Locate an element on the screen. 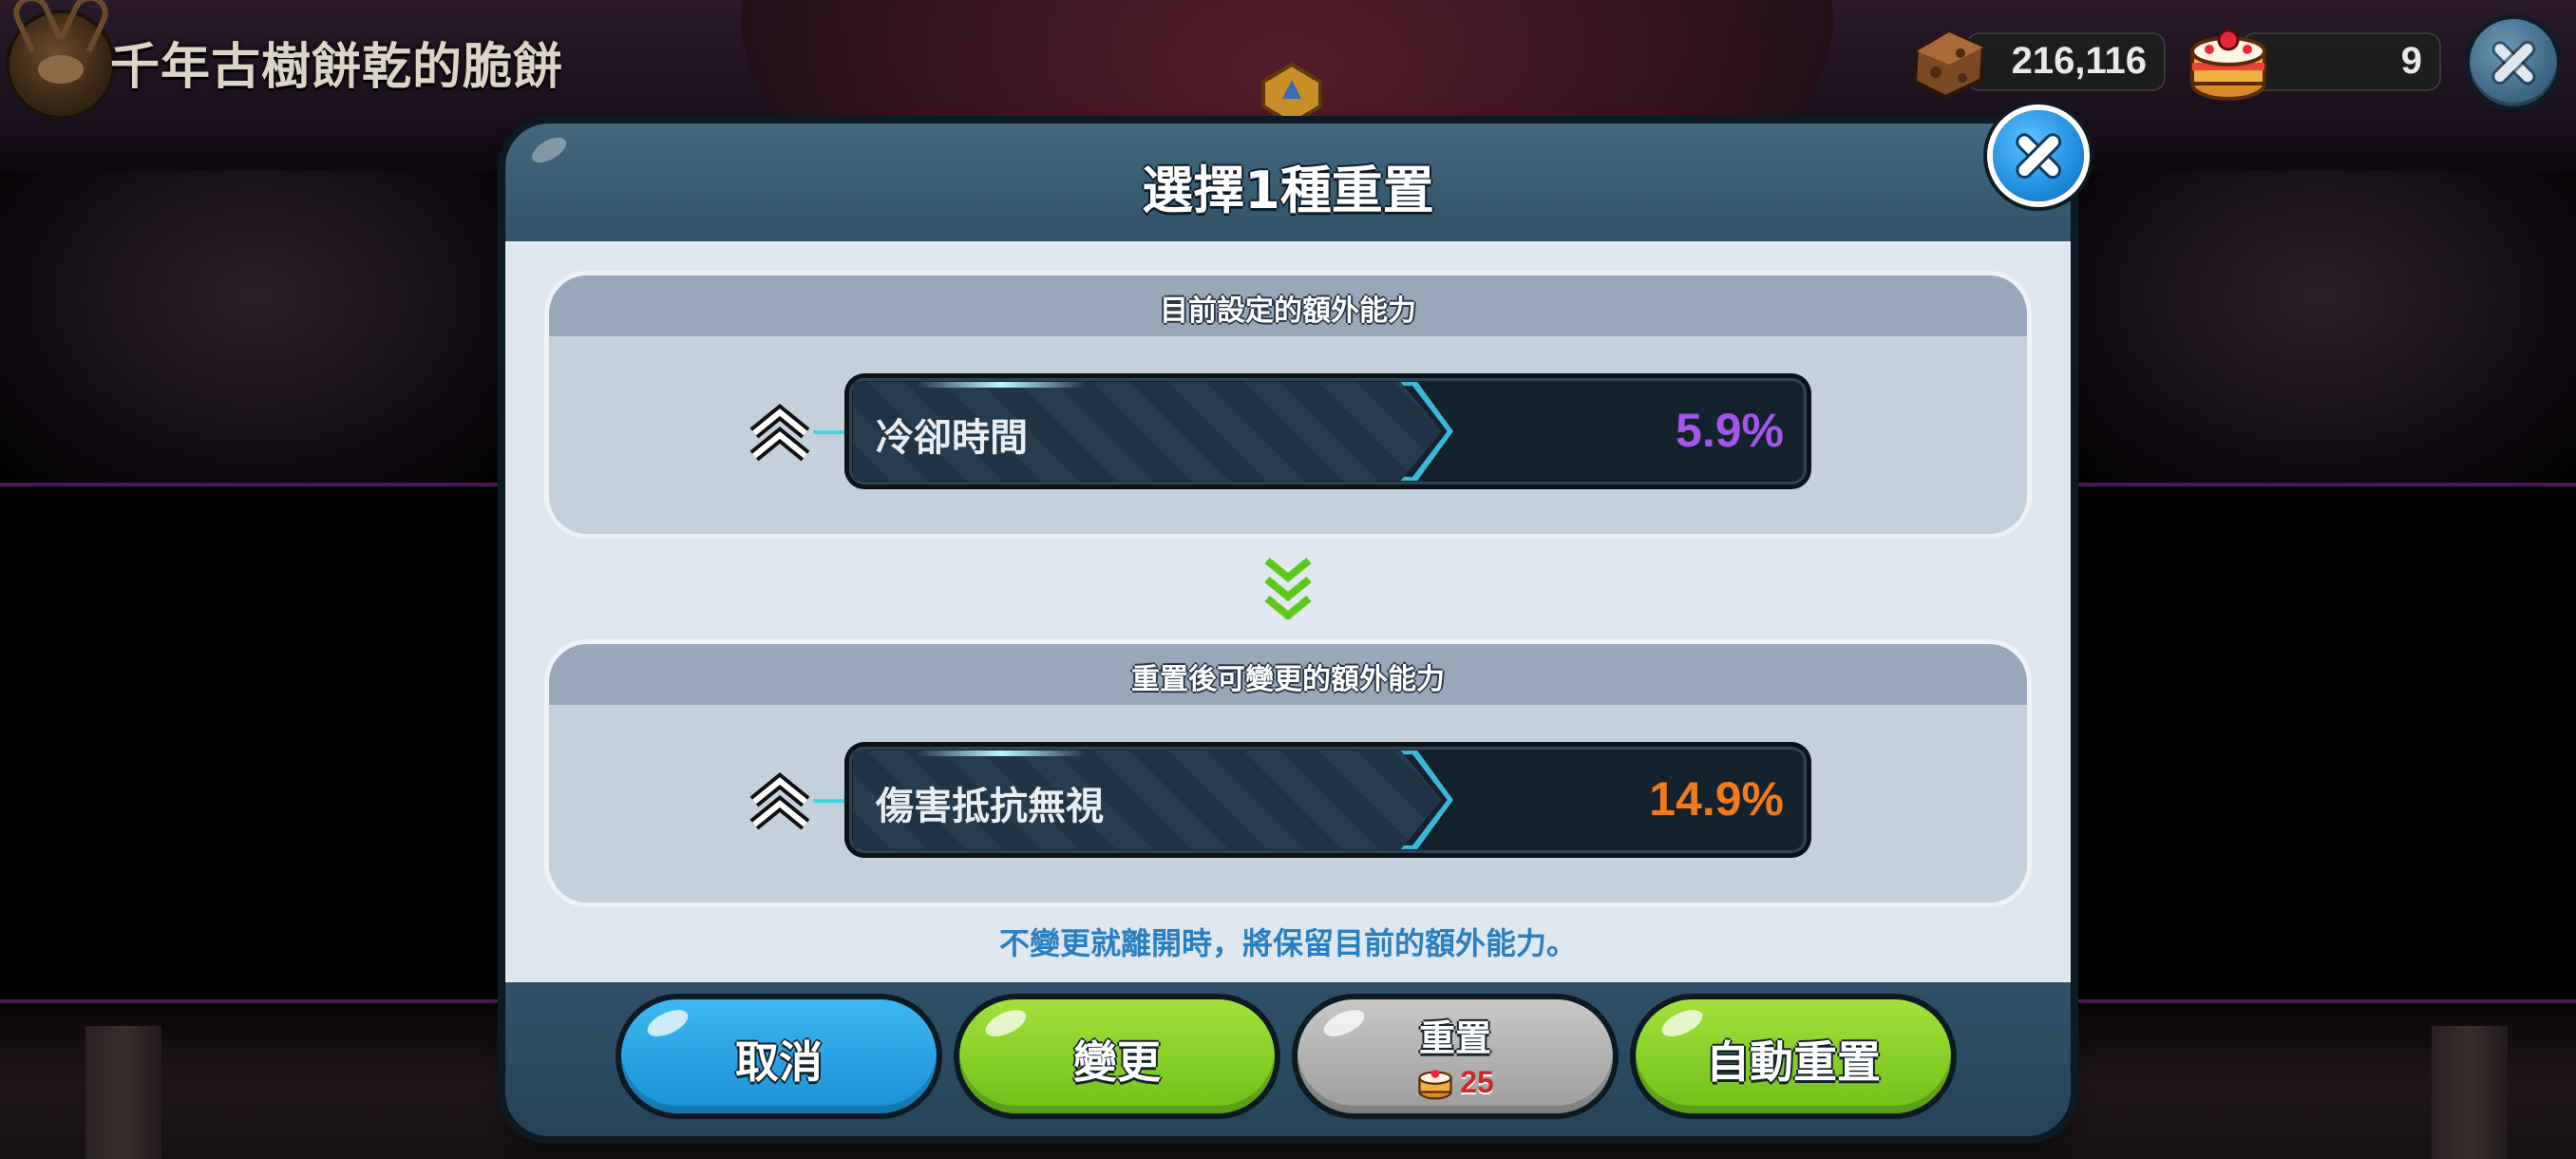 The image size is (2576, 1159). emblem-icon is located at coordinates (1291, 94).